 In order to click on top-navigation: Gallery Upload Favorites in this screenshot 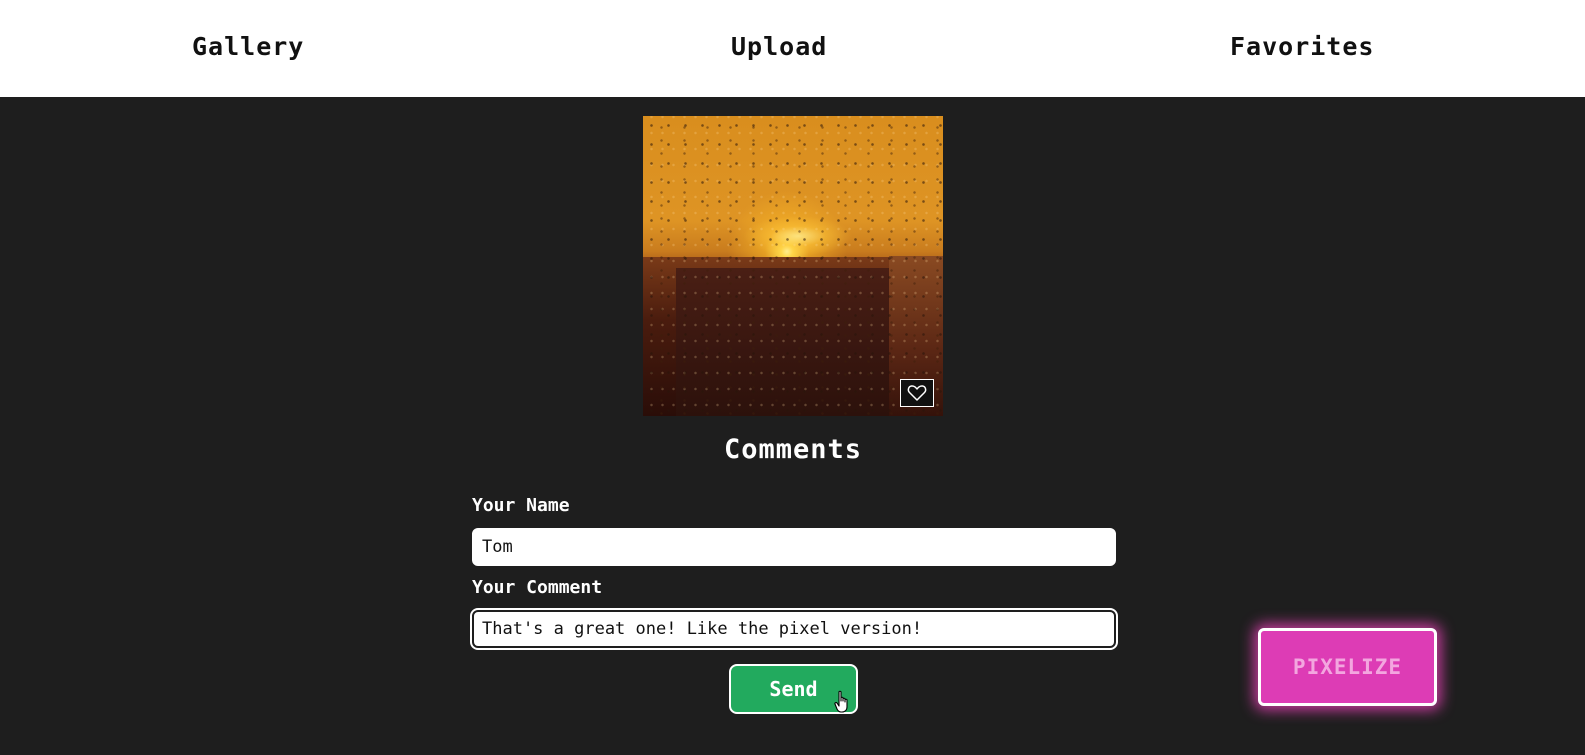, I will do `click(792, 48)`.